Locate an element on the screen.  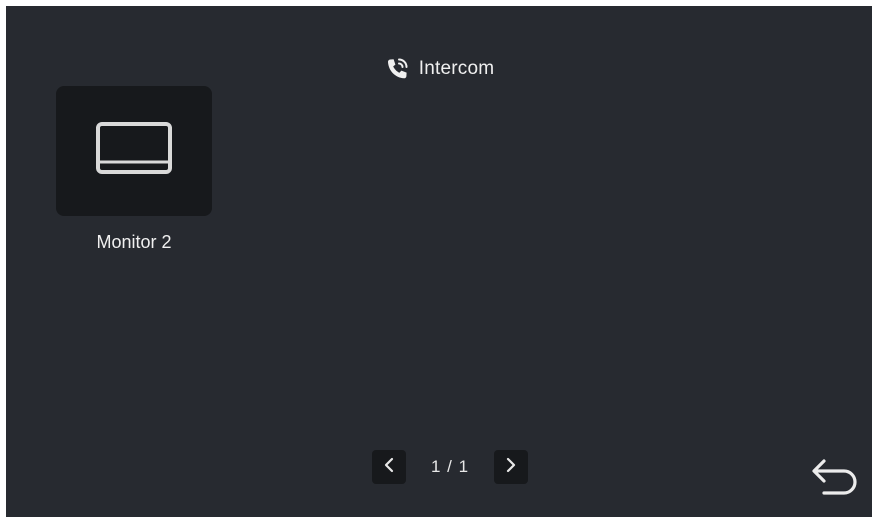
chevron-left-icon is located at coordinates (389, 467).